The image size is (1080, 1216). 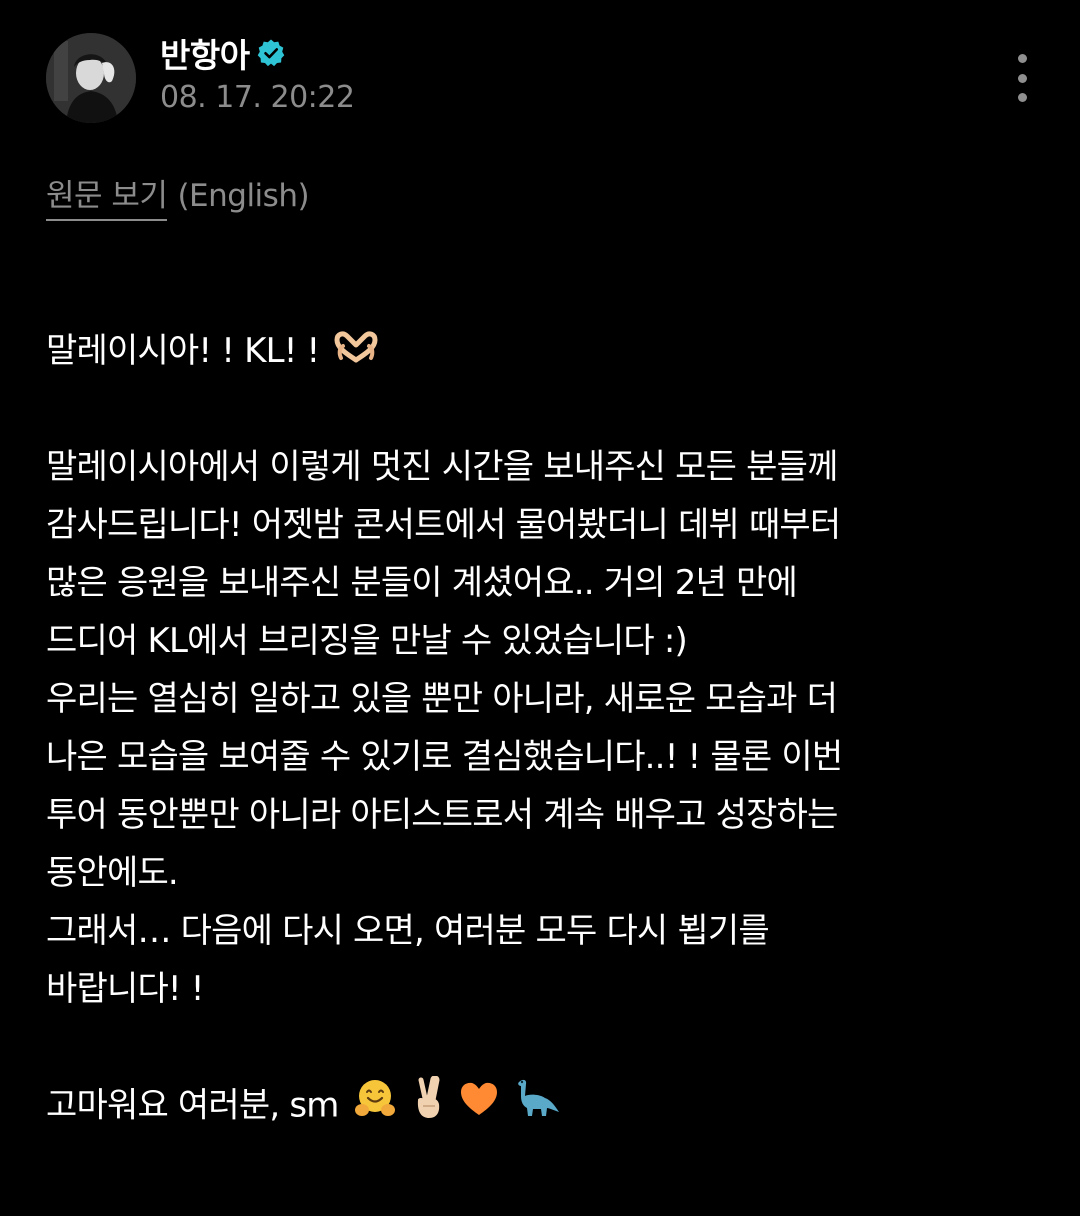 I want to click on post-heading: 말레이시아! ! KL! !, so click(x=546, y=351).